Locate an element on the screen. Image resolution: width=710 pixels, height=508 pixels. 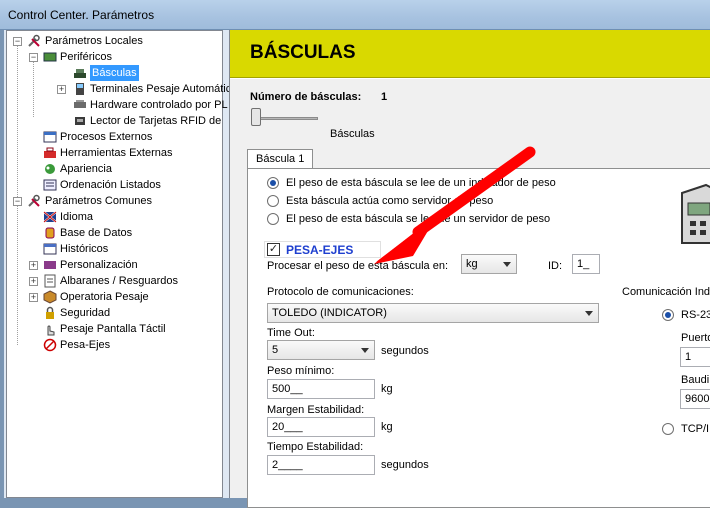
margen-label: Margen Estabilidad: is located at coordinates (316, 410).